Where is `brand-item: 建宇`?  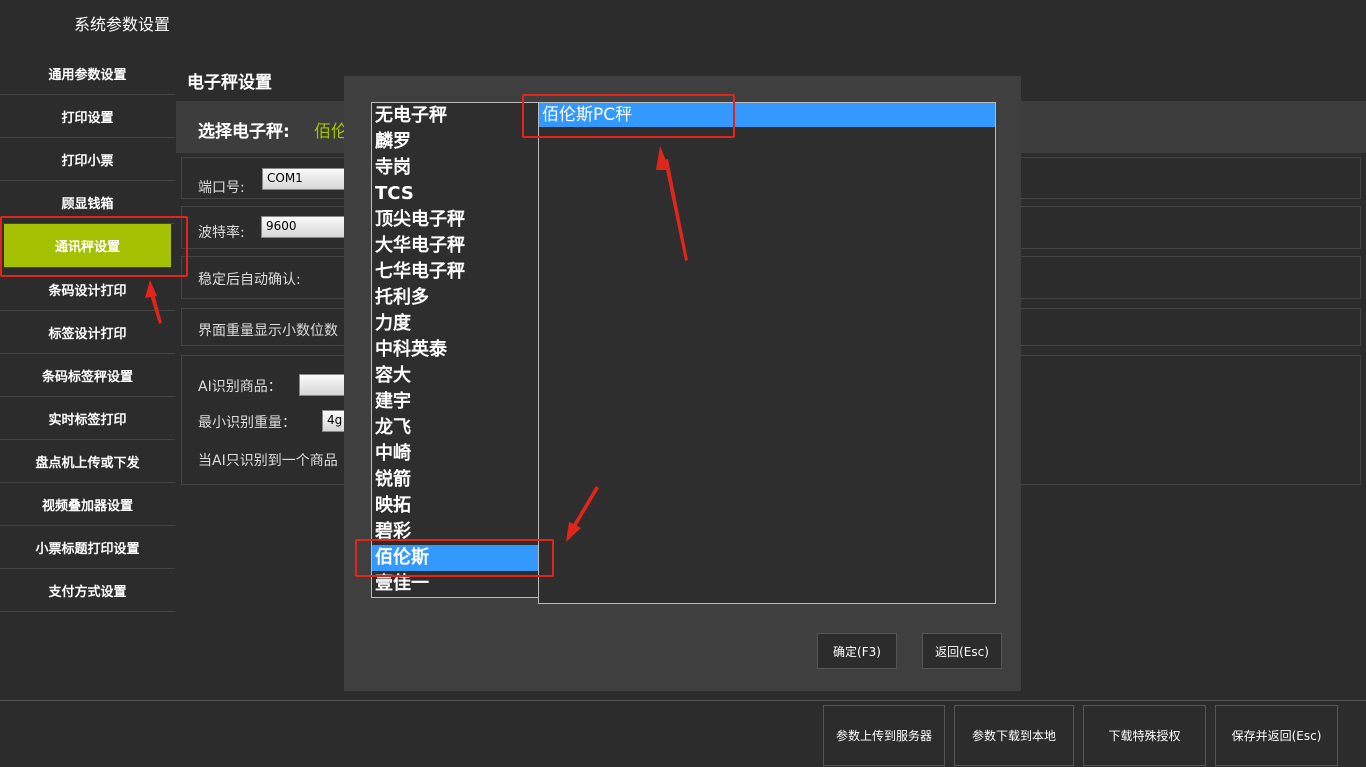 brand-item: 建宇 is located at coordinates (456, 402).